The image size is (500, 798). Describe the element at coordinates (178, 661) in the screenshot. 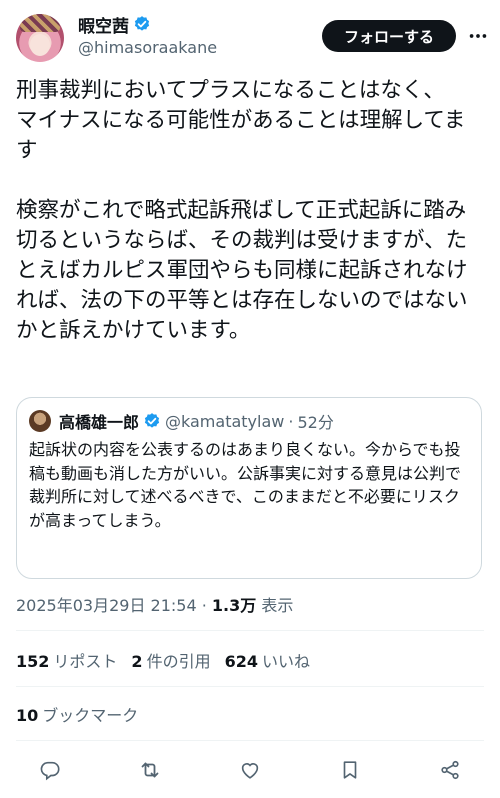

I see `quotes-label: 件の引用` at that location.